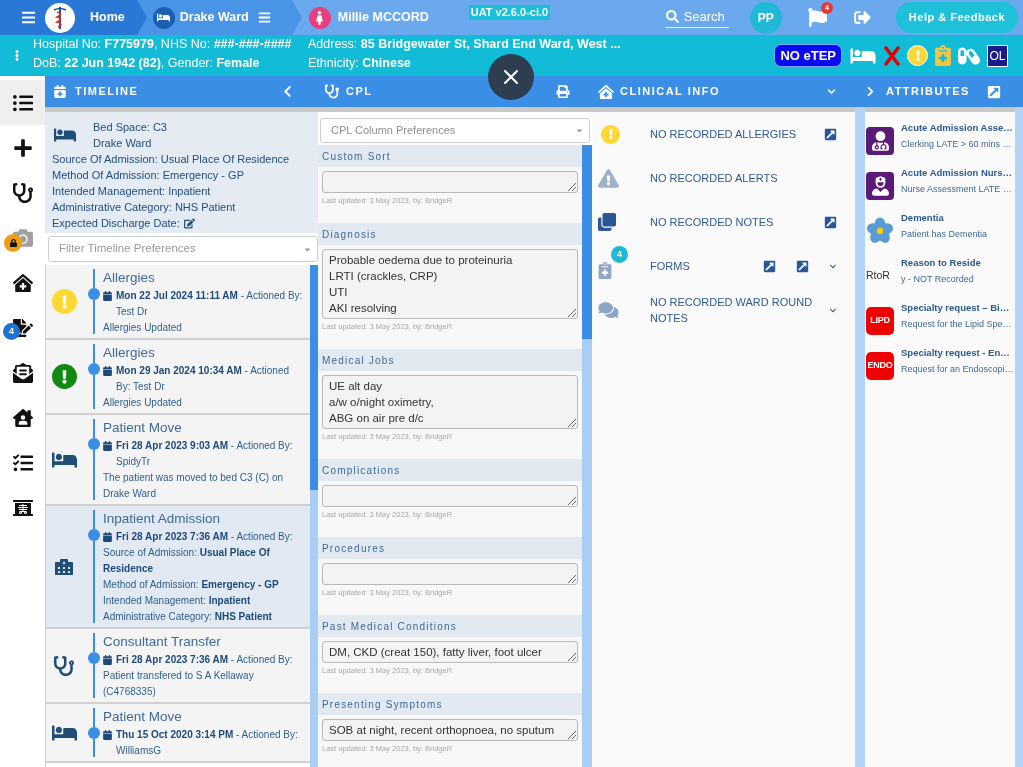 This screenshot has width=1023, height=767. Describe the element at coordinates (177, 600) in the screenshot. I see `entry-detail: Intended Management: Inpatient` at that location.